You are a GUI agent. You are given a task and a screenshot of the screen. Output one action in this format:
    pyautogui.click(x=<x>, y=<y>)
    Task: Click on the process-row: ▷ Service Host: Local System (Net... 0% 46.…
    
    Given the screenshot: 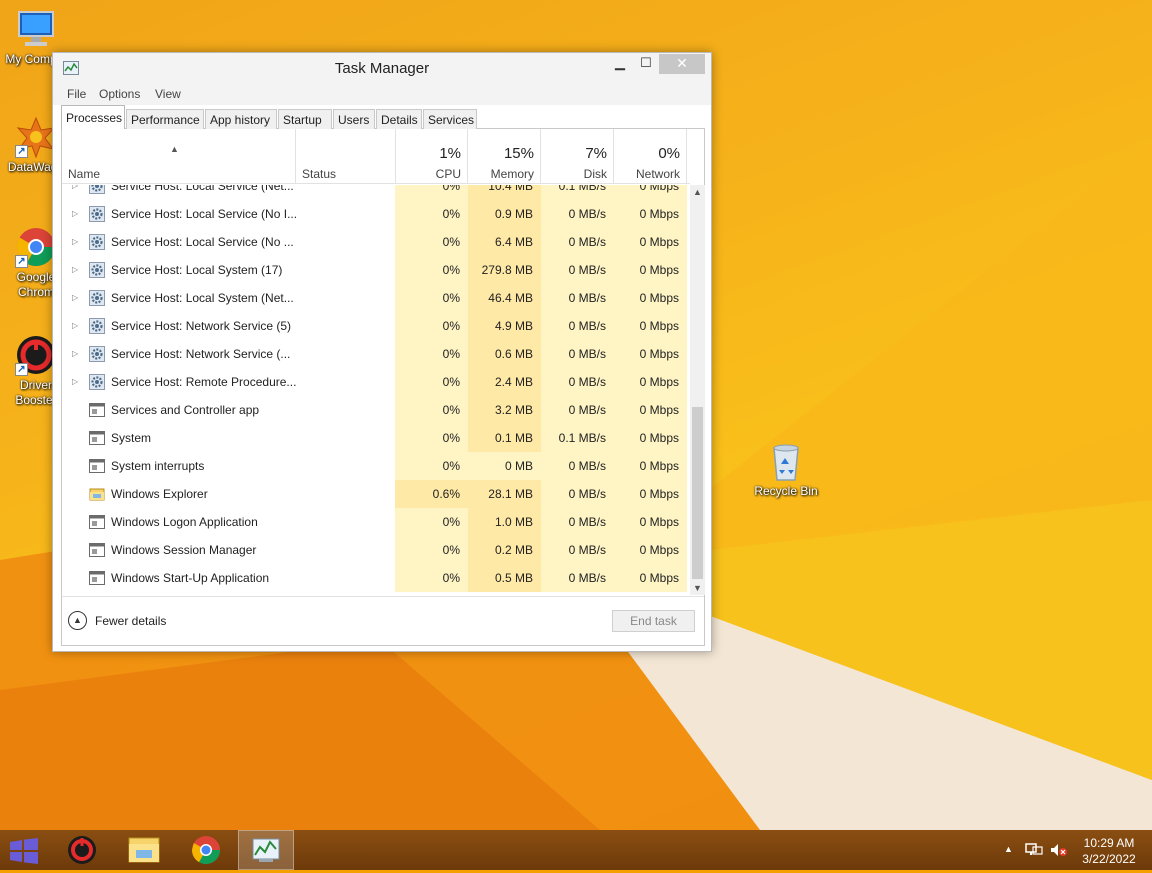 What is the action you would take?
    pyautogui.click(x=376, y=298)
    